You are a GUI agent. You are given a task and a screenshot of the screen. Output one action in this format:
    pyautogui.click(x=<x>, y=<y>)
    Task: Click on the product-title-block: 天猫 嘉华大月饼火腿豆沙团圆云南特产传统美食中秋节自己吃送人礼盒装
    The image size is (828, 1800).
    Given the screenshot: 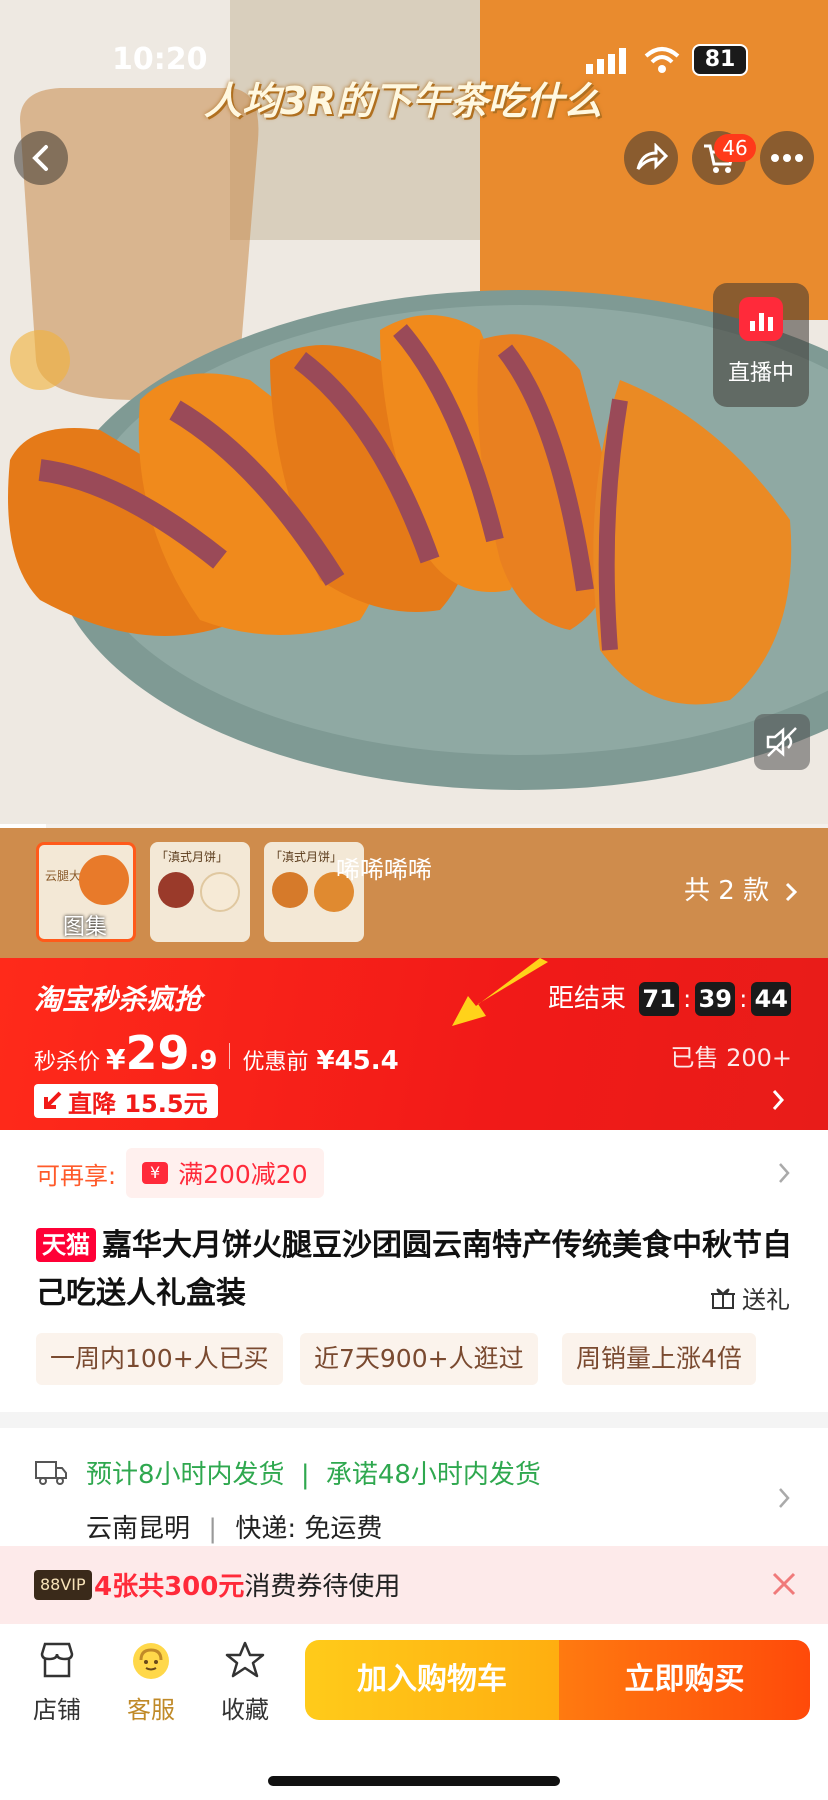 What is the action you would take?
    pyautogui.click(x=416, y=1270)
    